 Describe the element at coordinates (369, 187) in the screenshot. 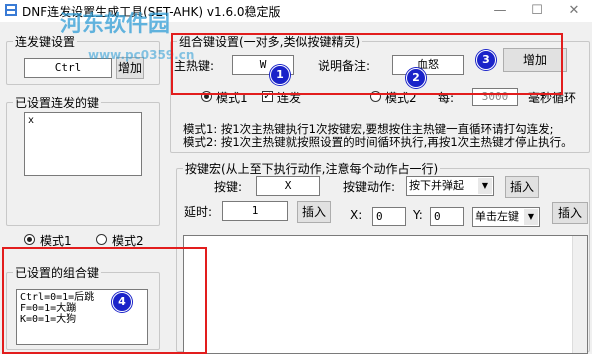

I see `action-label: 按键动作:` at that location.